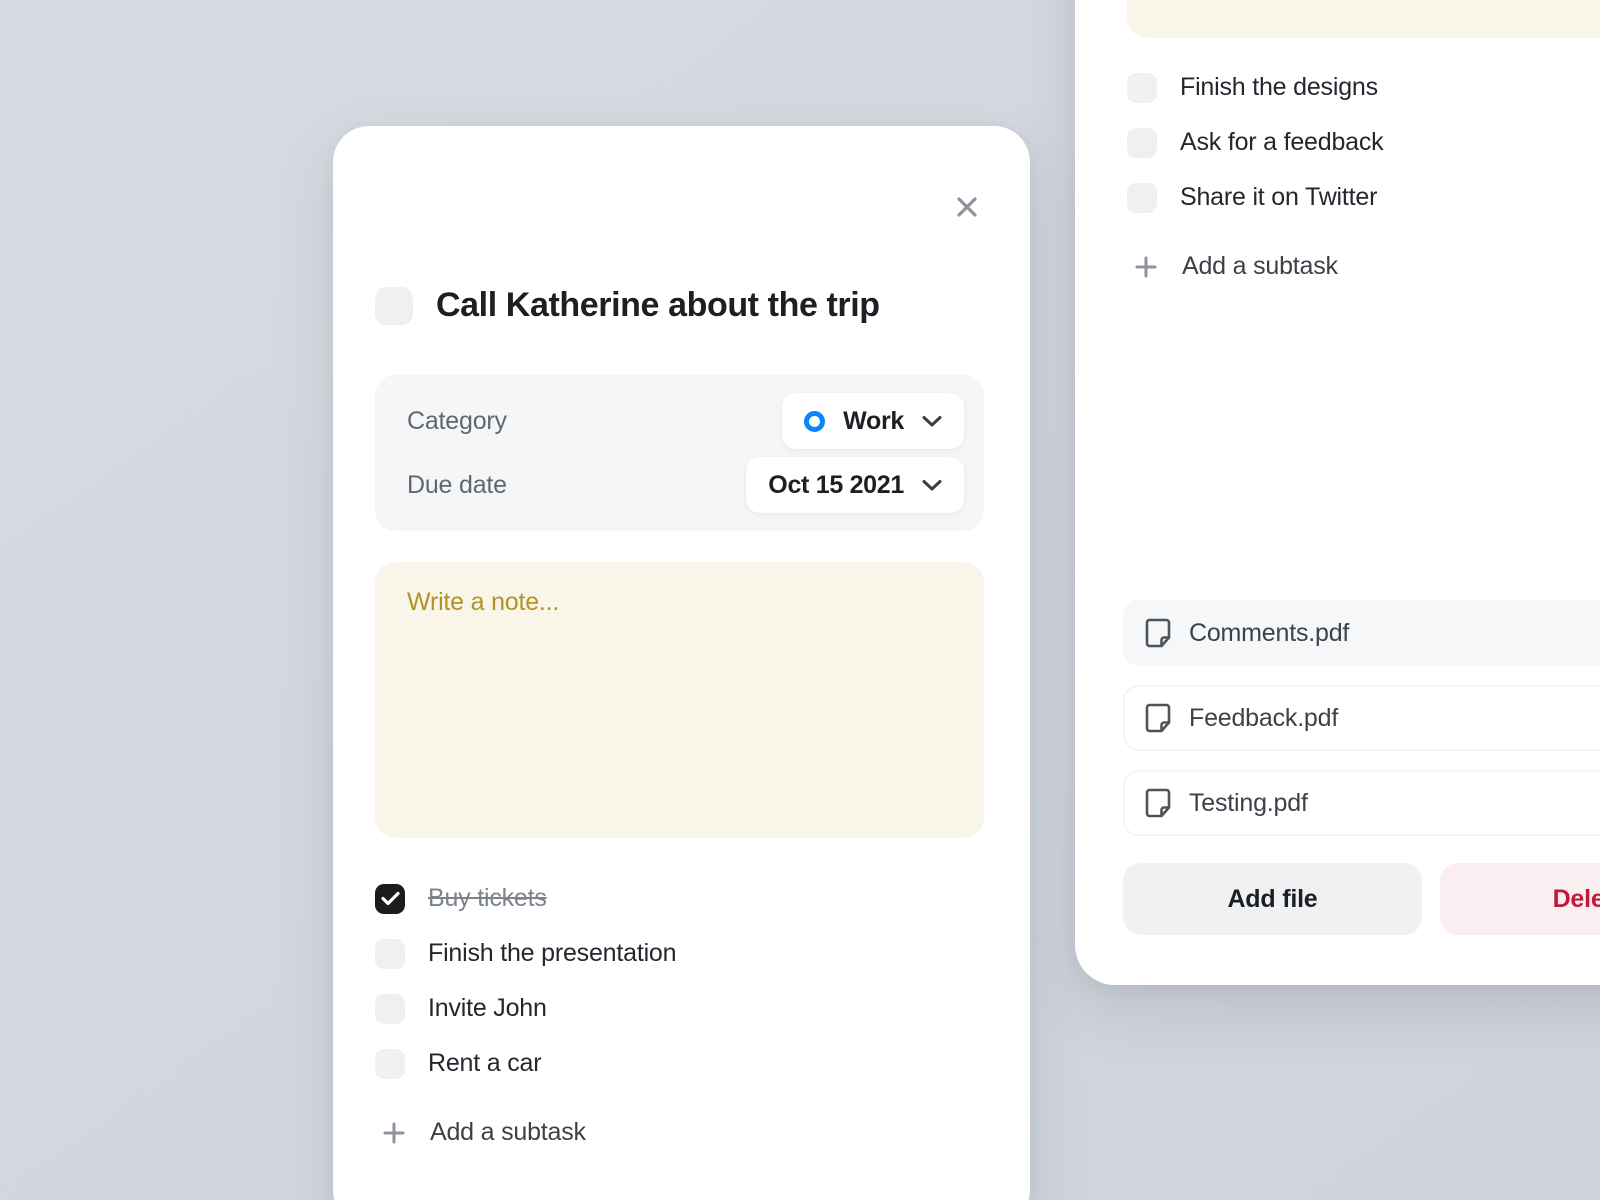  What do you see at coordinates (457, 420) in the screenshot?
I see `category-label: Category` at bounding box center [457, 420].